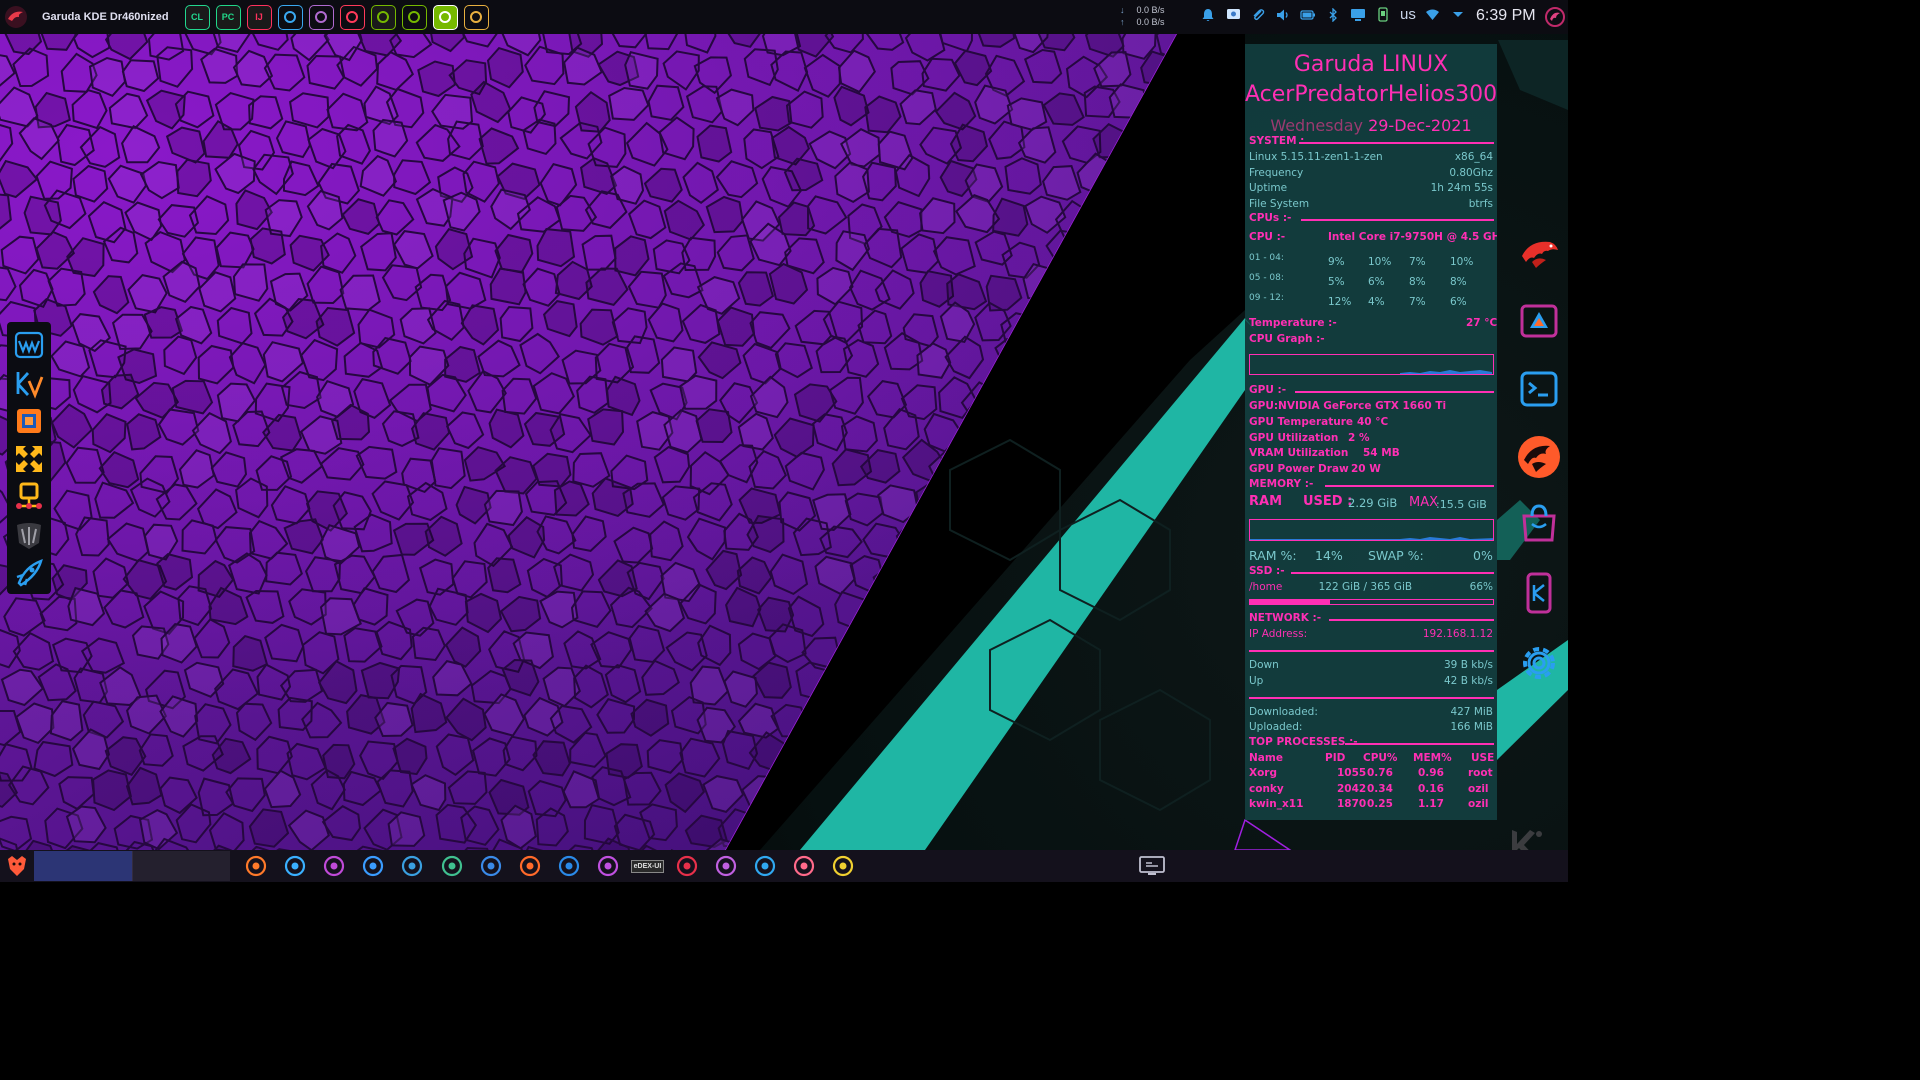  I want to click on color-picker-icon, so click(725, 866).